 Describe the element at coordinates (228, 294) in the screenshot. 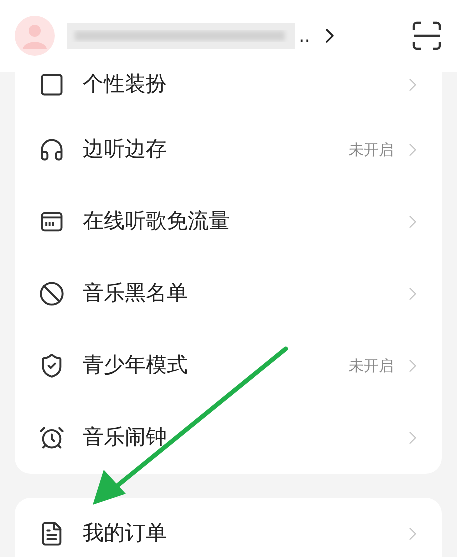

I see `menu-item: 音乐黑名单` at that location.